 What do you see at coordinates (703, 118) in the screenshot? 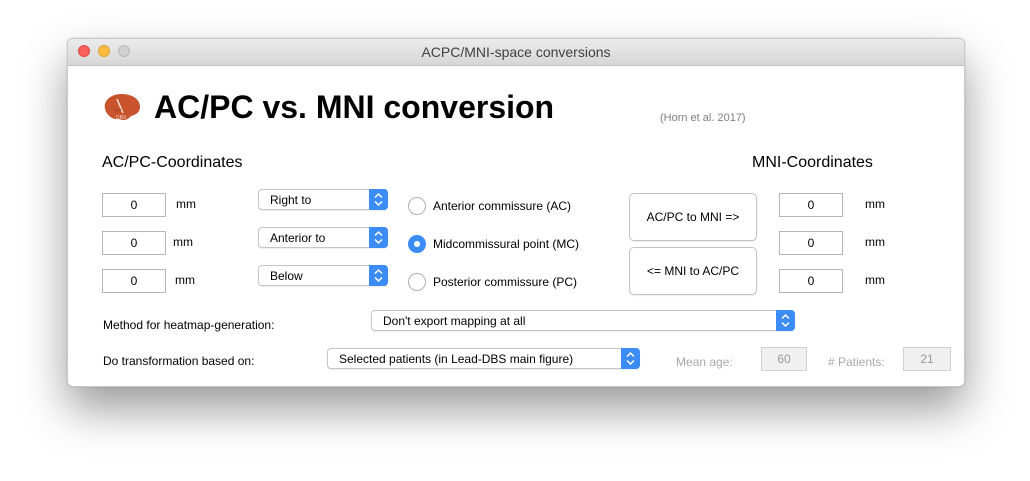
I see `citation: (Horn et al. 2017)` at bounding box center [703, 118].